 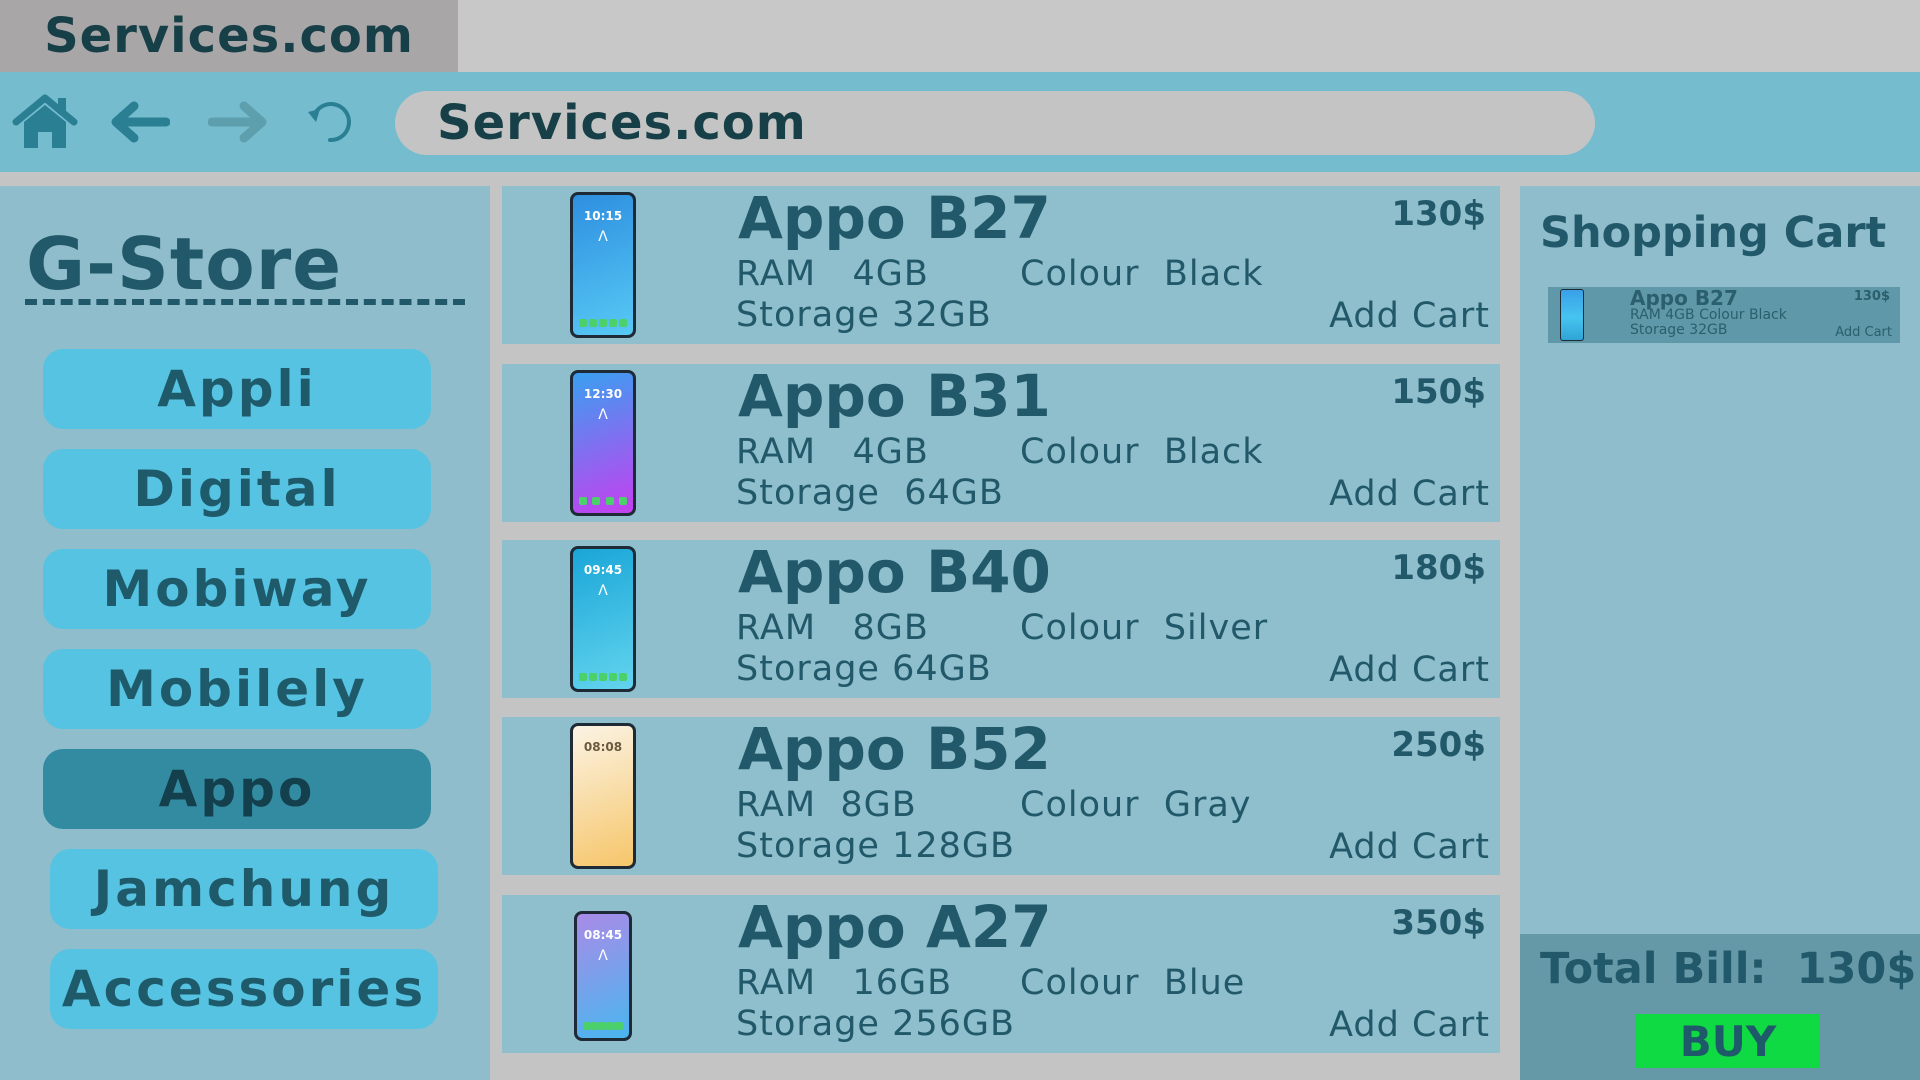 I want to click on product-name: Appo B27, so click(x=894, y=218).